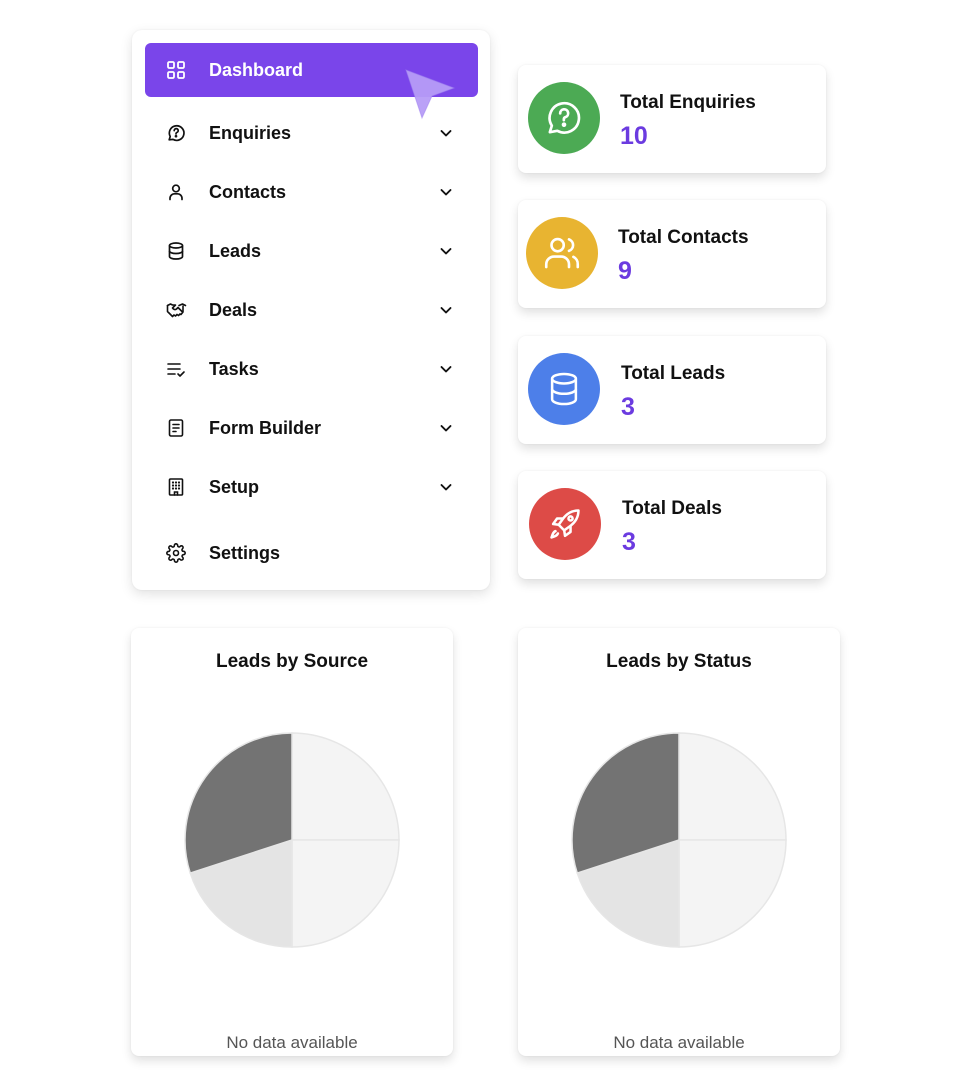 The height and width of the screenshot is (1090, 960). What do you see at coordinates (311, 487) in the screenshot?
I see `sidebar-item-setup: Setup` at bounding box center [311, 487].